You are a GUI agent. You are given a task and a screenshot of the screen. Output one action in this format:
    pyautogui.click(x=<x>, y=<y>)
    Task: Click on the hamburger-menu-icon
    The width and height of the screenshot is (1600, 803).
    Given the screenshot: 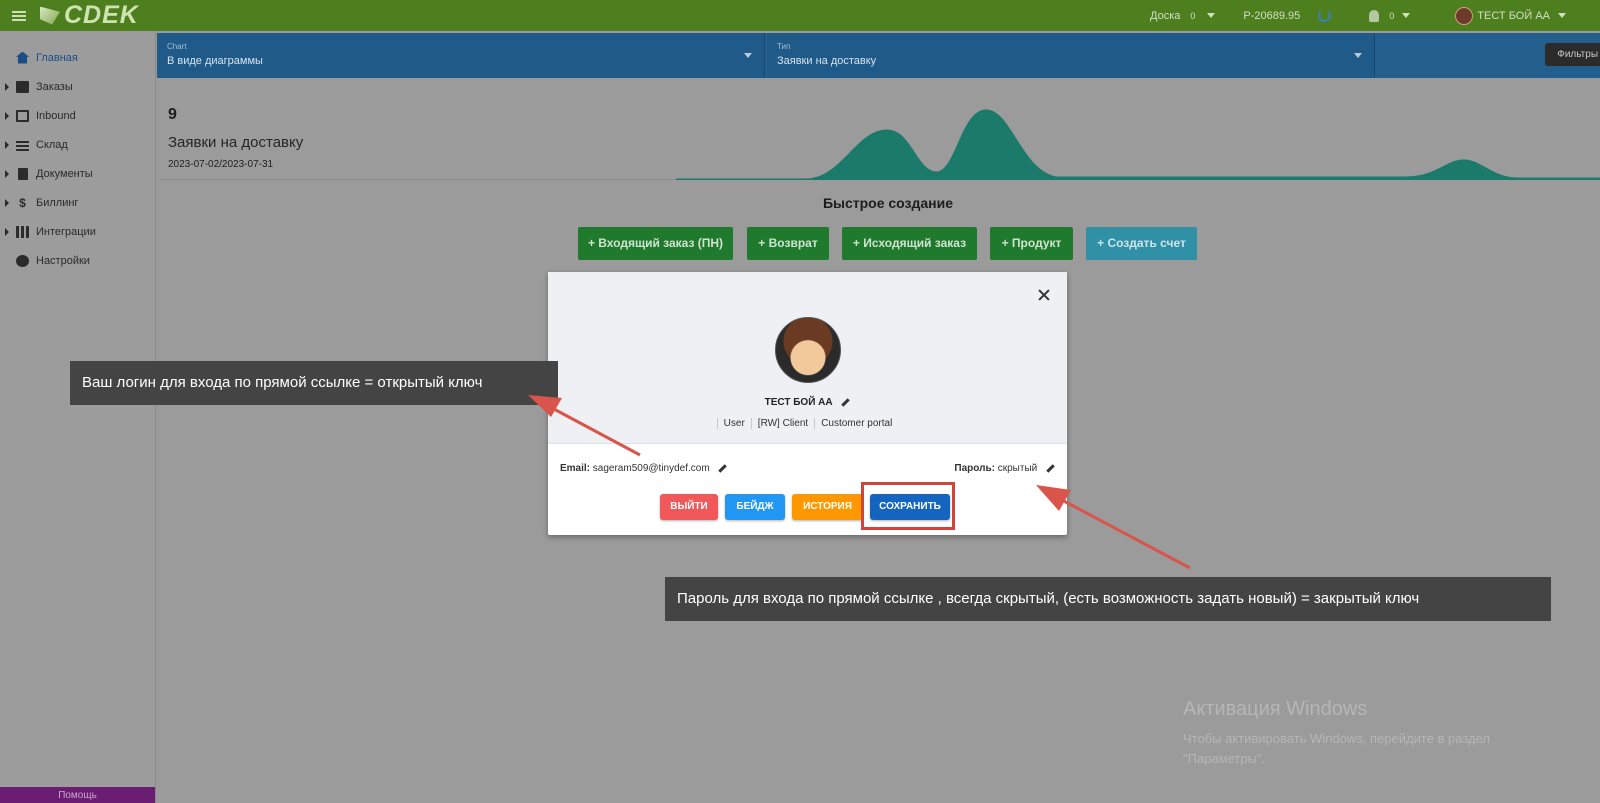 What is the action you would take?
    pyautogui.click(x=19, y=15)
    